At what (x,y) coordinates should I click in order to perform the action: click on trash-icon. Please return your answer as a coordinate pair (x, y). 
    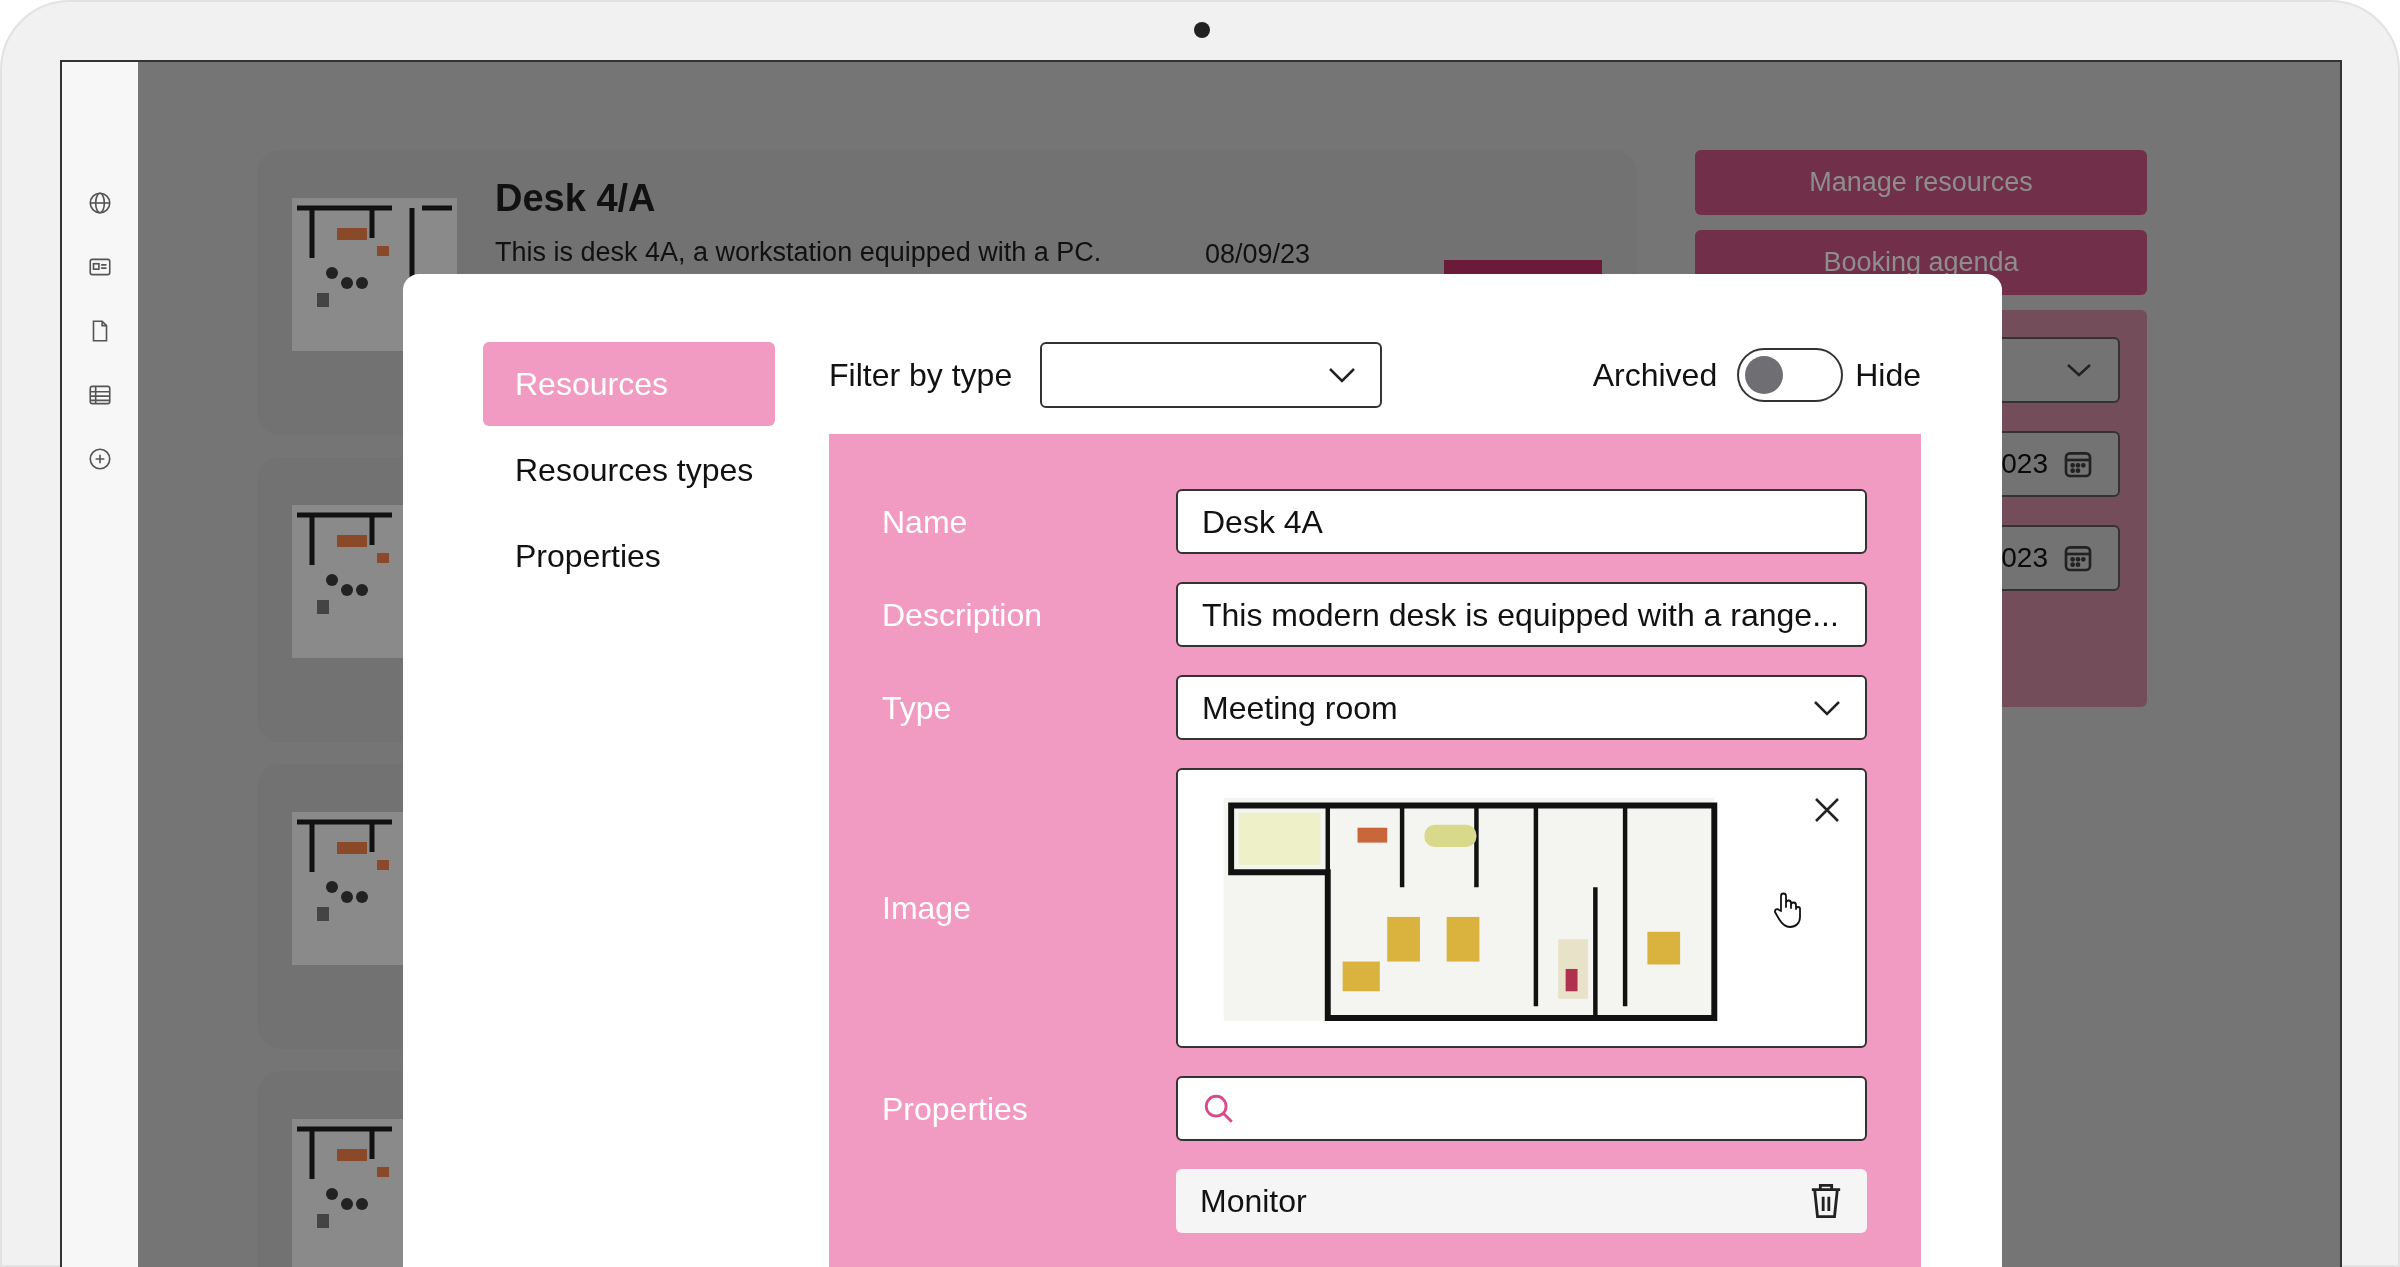
    Looking at the image, I should click on (1826, 1201).